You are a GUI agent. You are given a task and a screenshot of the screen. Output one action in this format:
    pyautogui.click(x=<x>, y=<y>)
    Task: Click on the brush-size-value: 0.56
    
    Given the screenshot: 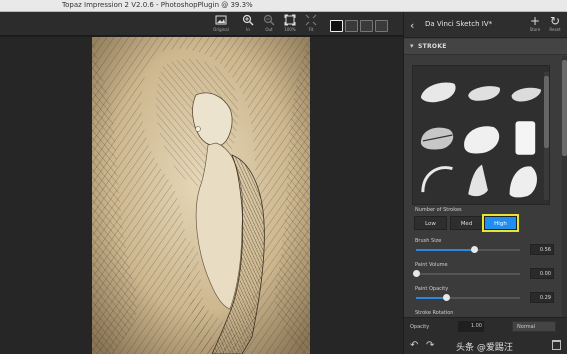 What is the action you would take?
    pyautogui.click(x=542, y=249)
    